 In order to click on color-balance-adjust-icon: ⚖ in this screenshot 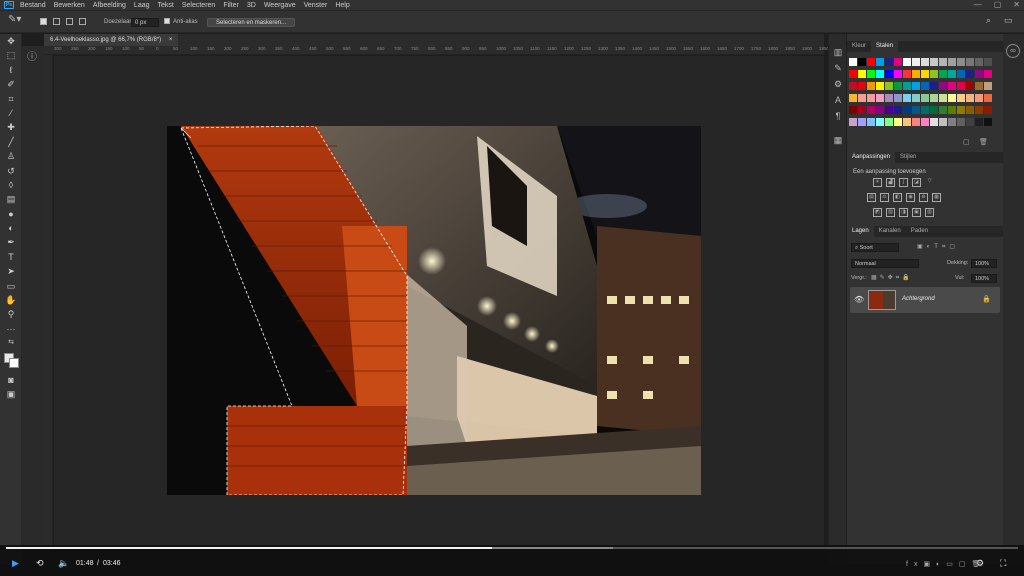, I will do `click(884, 197)`.